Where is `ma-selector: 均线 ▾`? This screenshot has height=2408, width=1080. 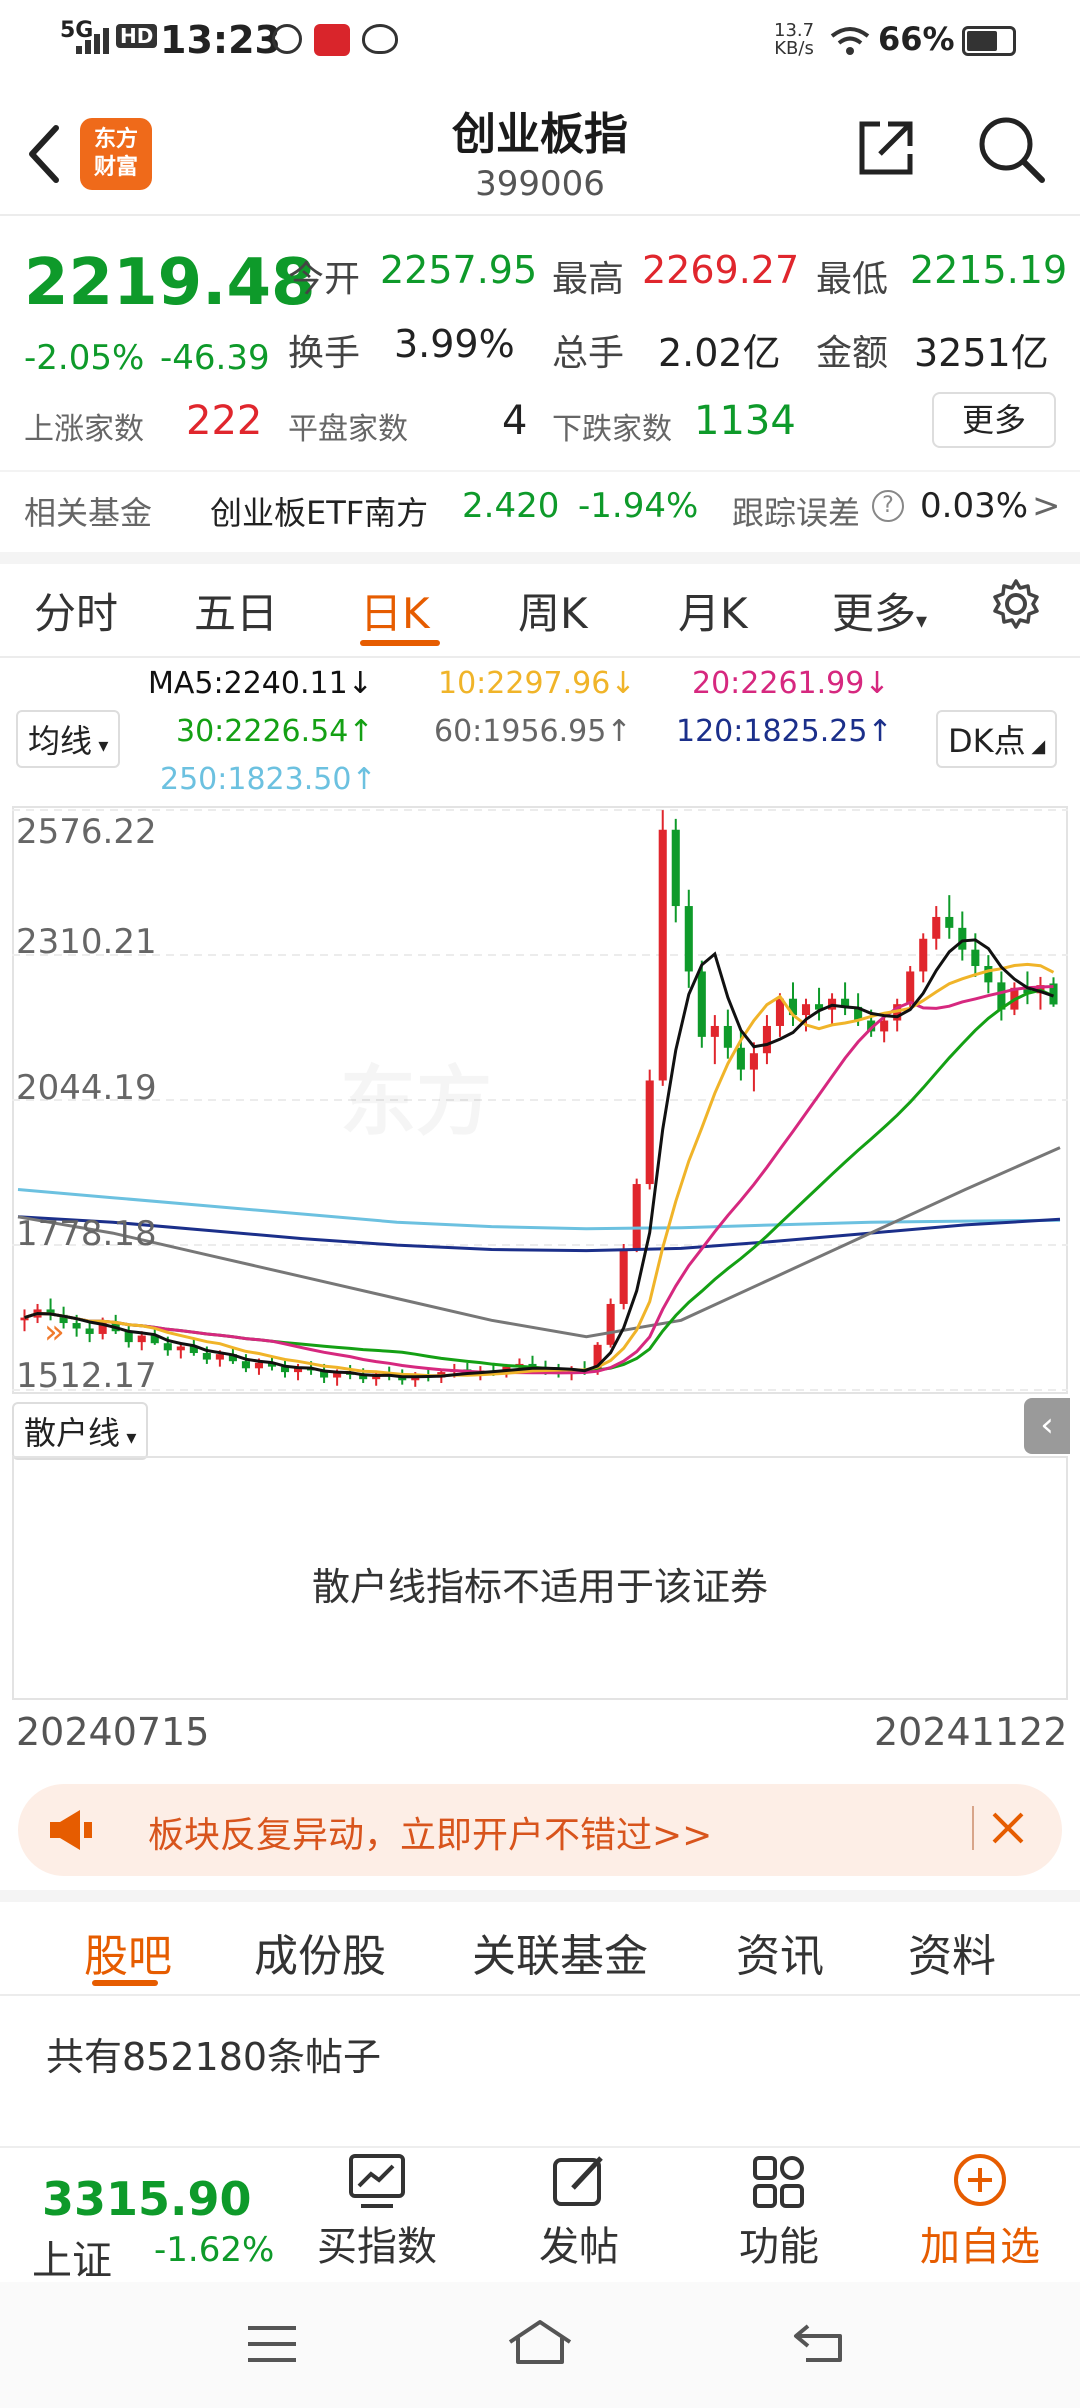 ma-selector: 均线 ▾ is located at coordinates (68, 739).